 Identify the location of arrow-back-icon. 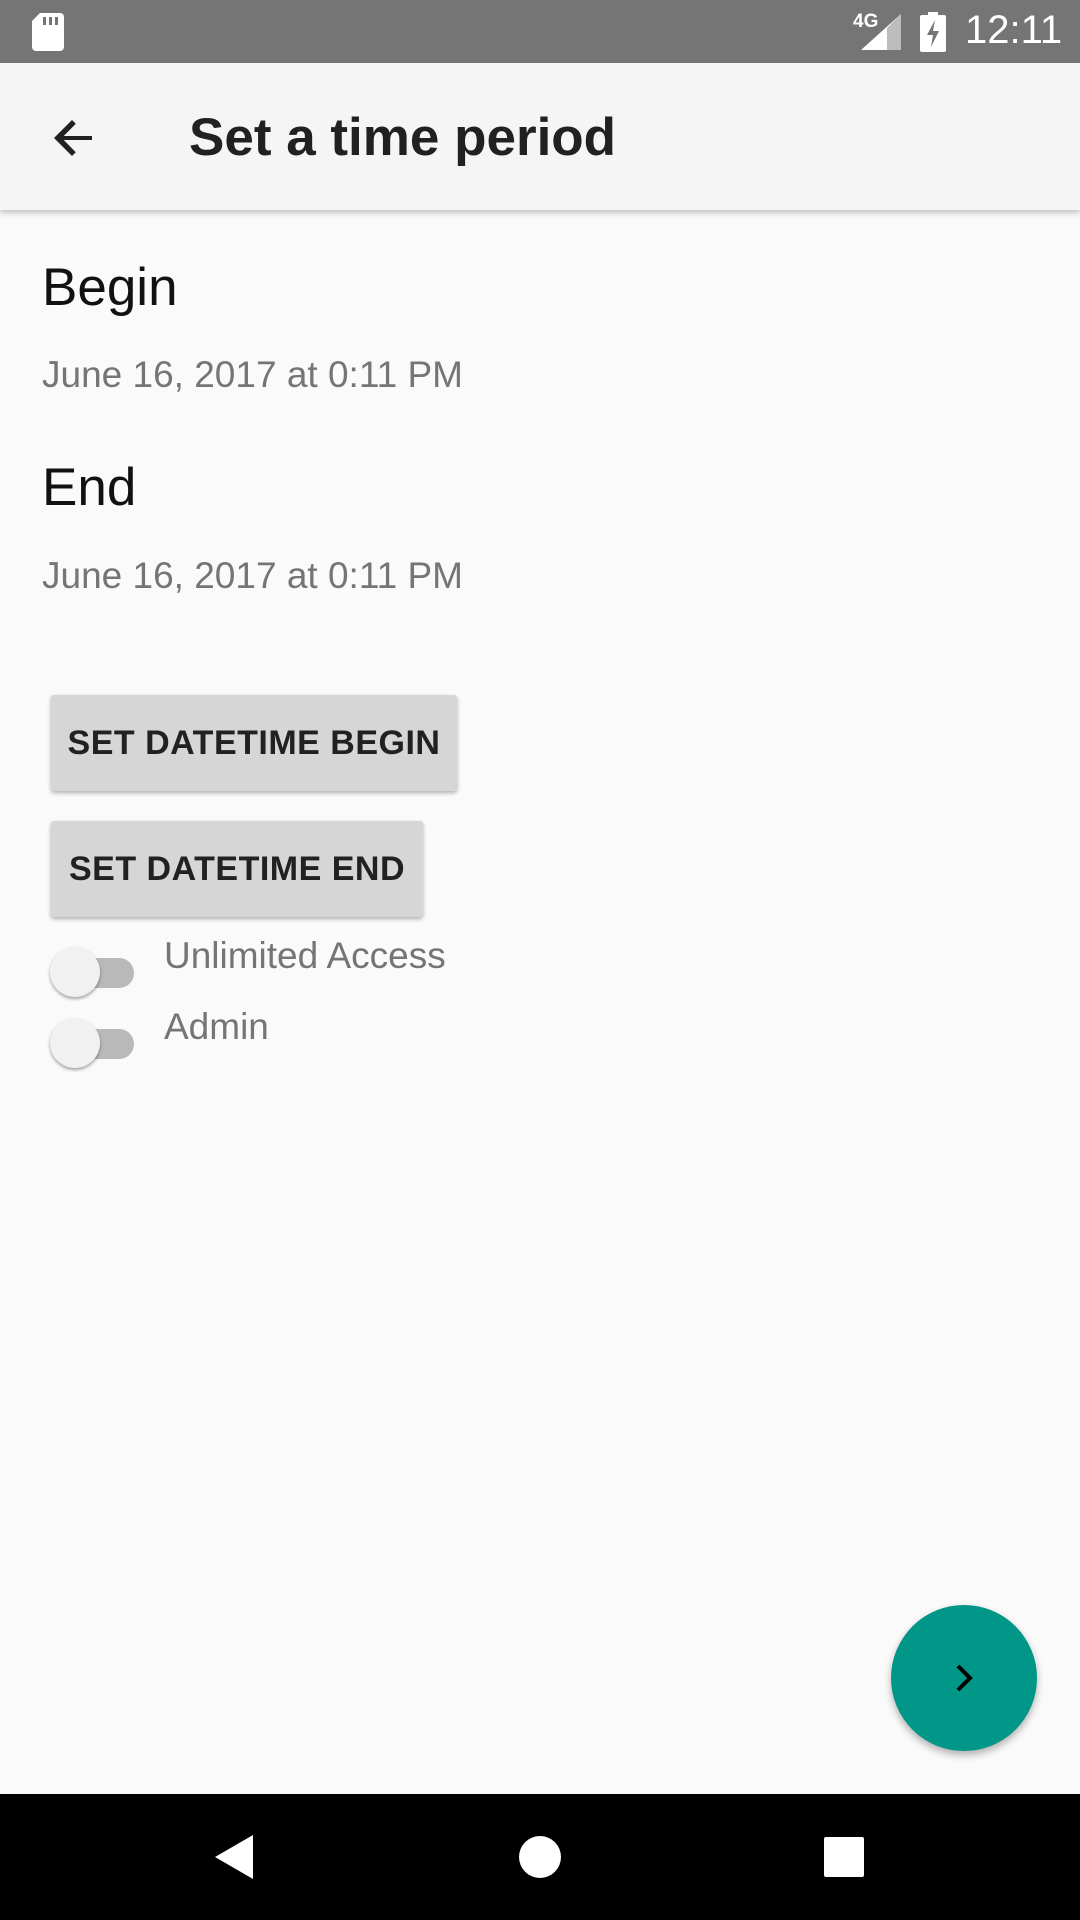
(73, 138).